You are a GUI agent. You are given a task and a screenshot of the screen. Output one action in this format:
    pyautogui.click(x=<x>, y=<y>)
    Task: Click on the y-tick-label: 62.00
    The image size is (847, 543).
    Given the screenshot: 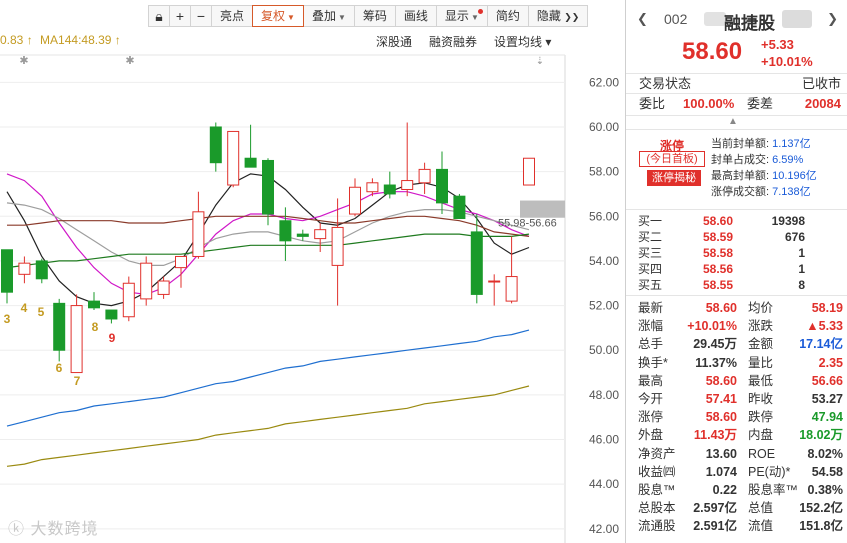 What is the action you would take?
    pyautogui.click(x=604, y=82)
    